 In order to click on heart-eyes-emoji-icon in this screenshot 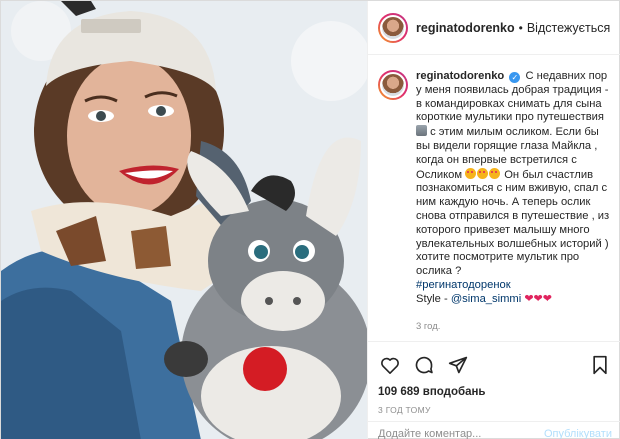, I will do `click(483, 174)`.